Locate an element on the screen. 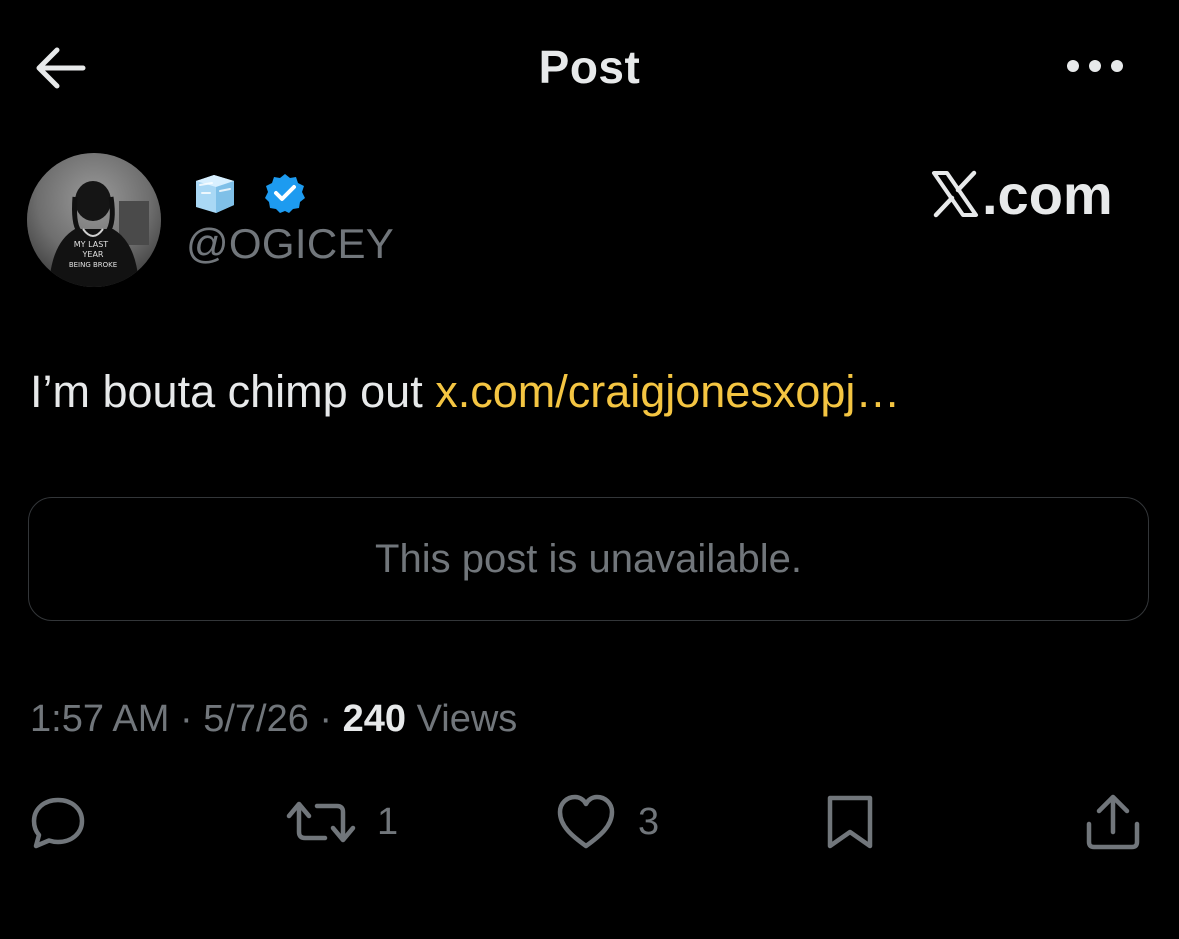 Image resolution: width=1179 pixels, height=939 pixels. post-text: I’m bouta chimp out is located at coordinates (233, 391).